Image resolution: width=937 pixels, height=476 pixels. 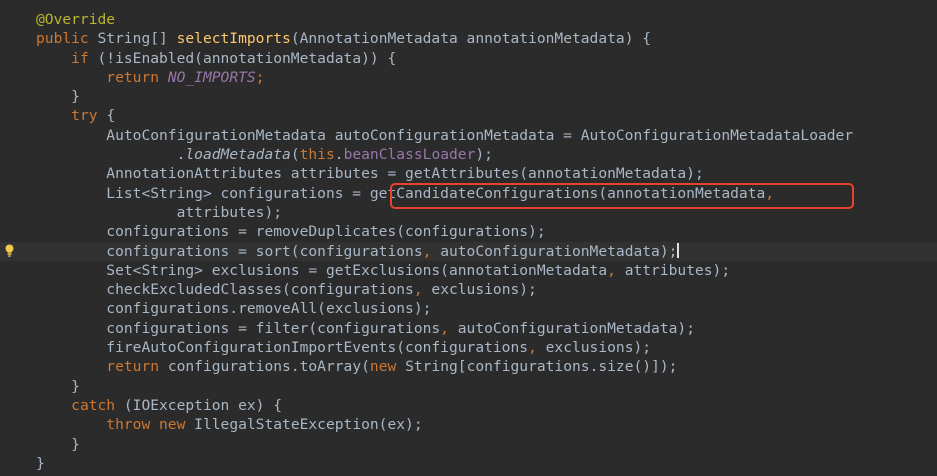 What do you see at coordinates (268, 367) in the screenshot?
I see `code-token: configurations.toArray(` at bounding box center [268, 367].